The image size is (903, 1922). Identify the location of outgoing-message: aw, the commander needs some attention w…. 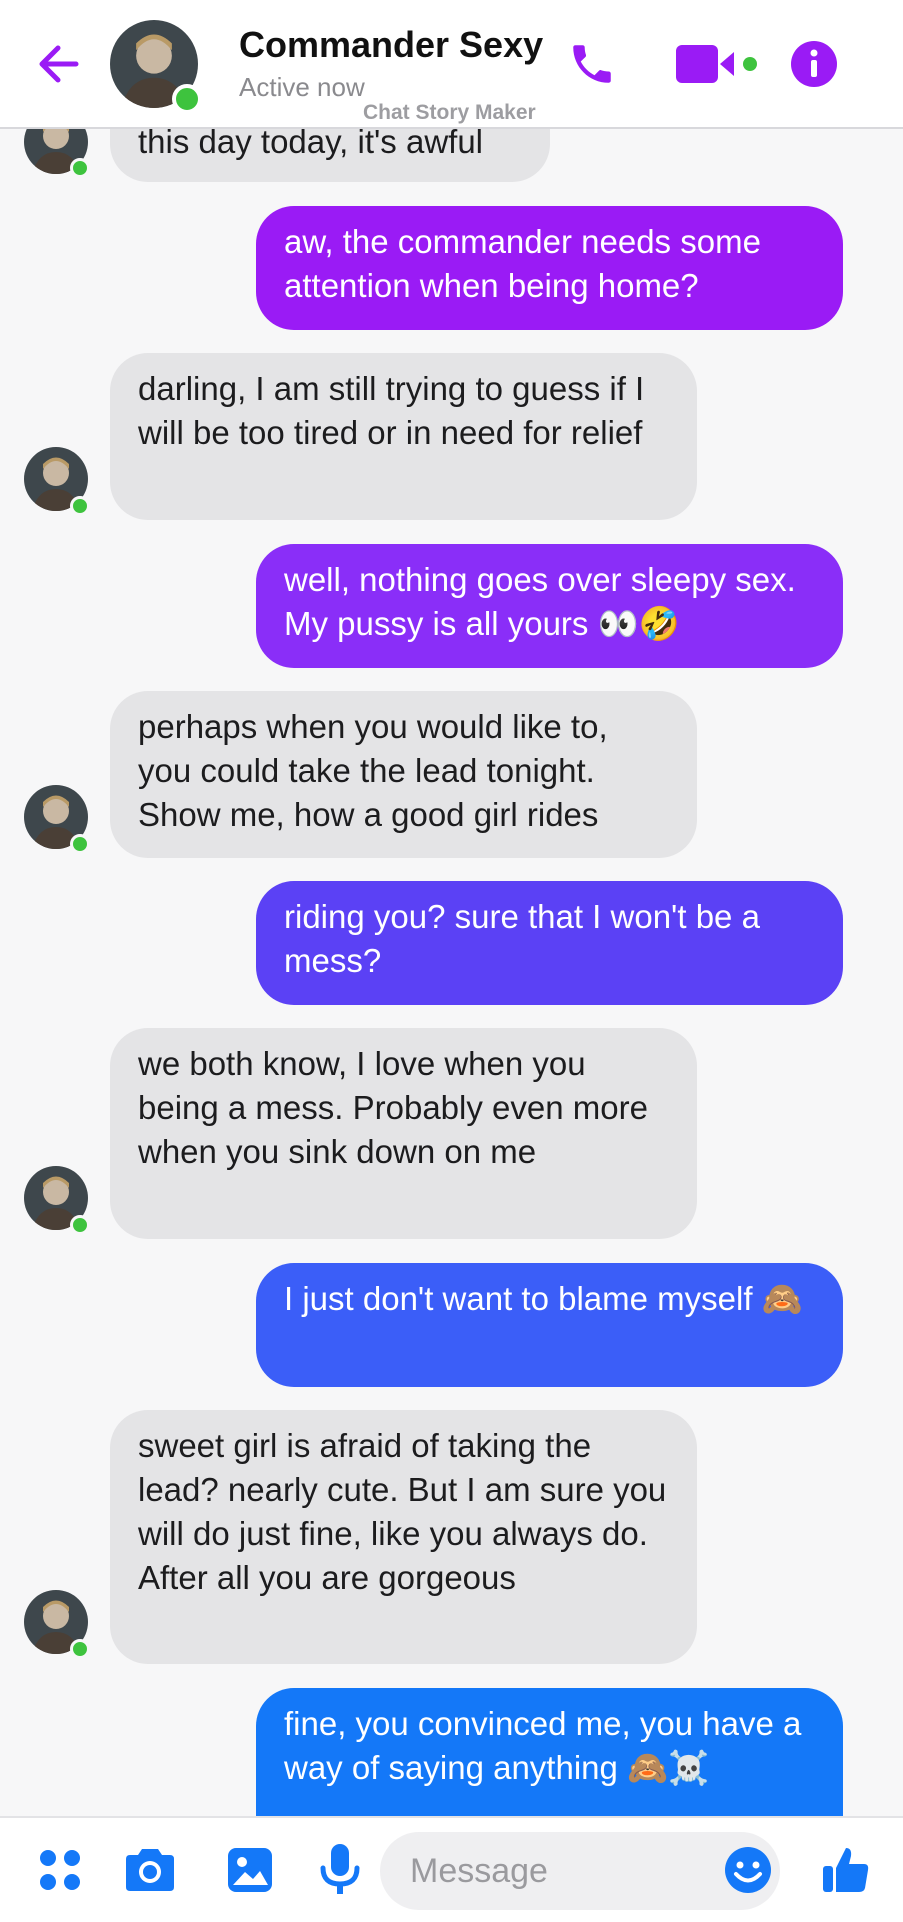
(549, 268).